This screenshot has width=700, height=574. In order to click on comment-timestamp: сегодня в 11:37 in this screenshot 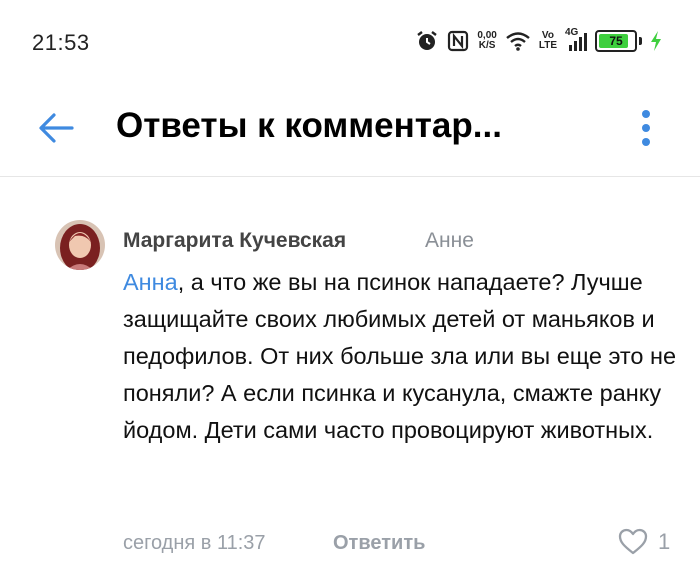, I will do `click(194, 543)`.